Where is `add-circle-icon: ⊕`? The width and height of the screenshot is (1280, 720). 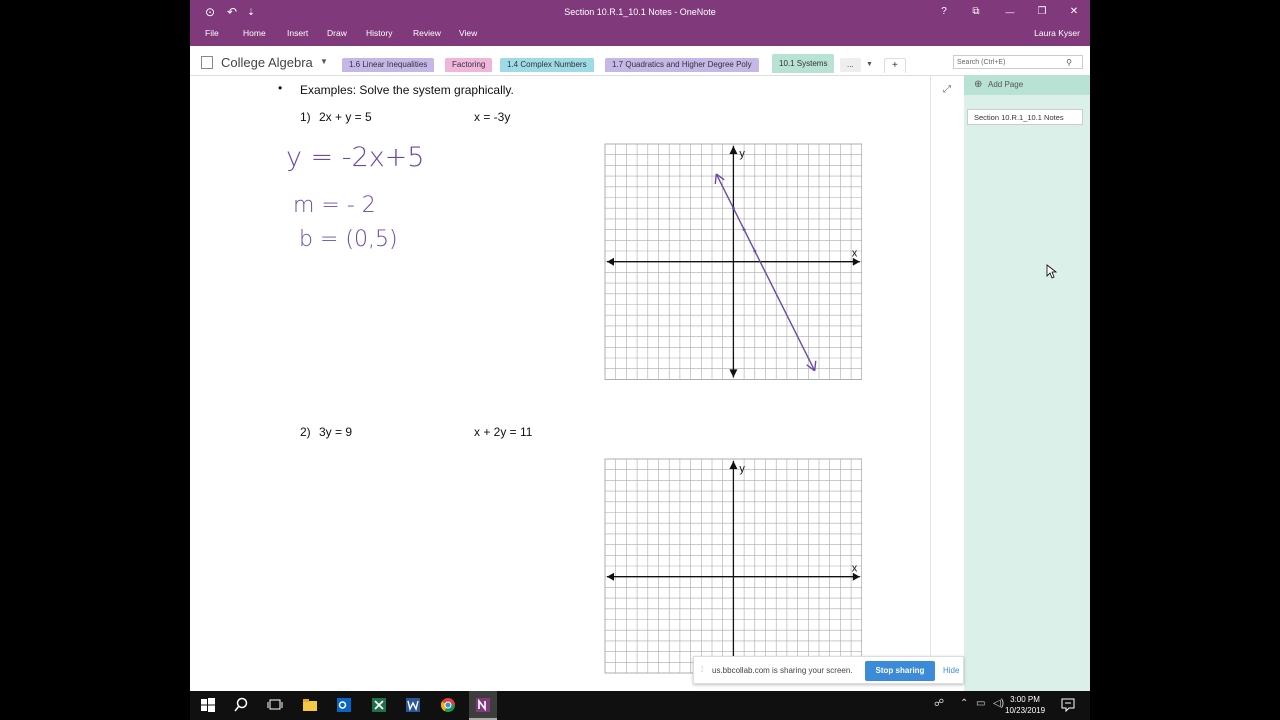 add-circle-icon: ⊕ is located at coordinates (978, 84).